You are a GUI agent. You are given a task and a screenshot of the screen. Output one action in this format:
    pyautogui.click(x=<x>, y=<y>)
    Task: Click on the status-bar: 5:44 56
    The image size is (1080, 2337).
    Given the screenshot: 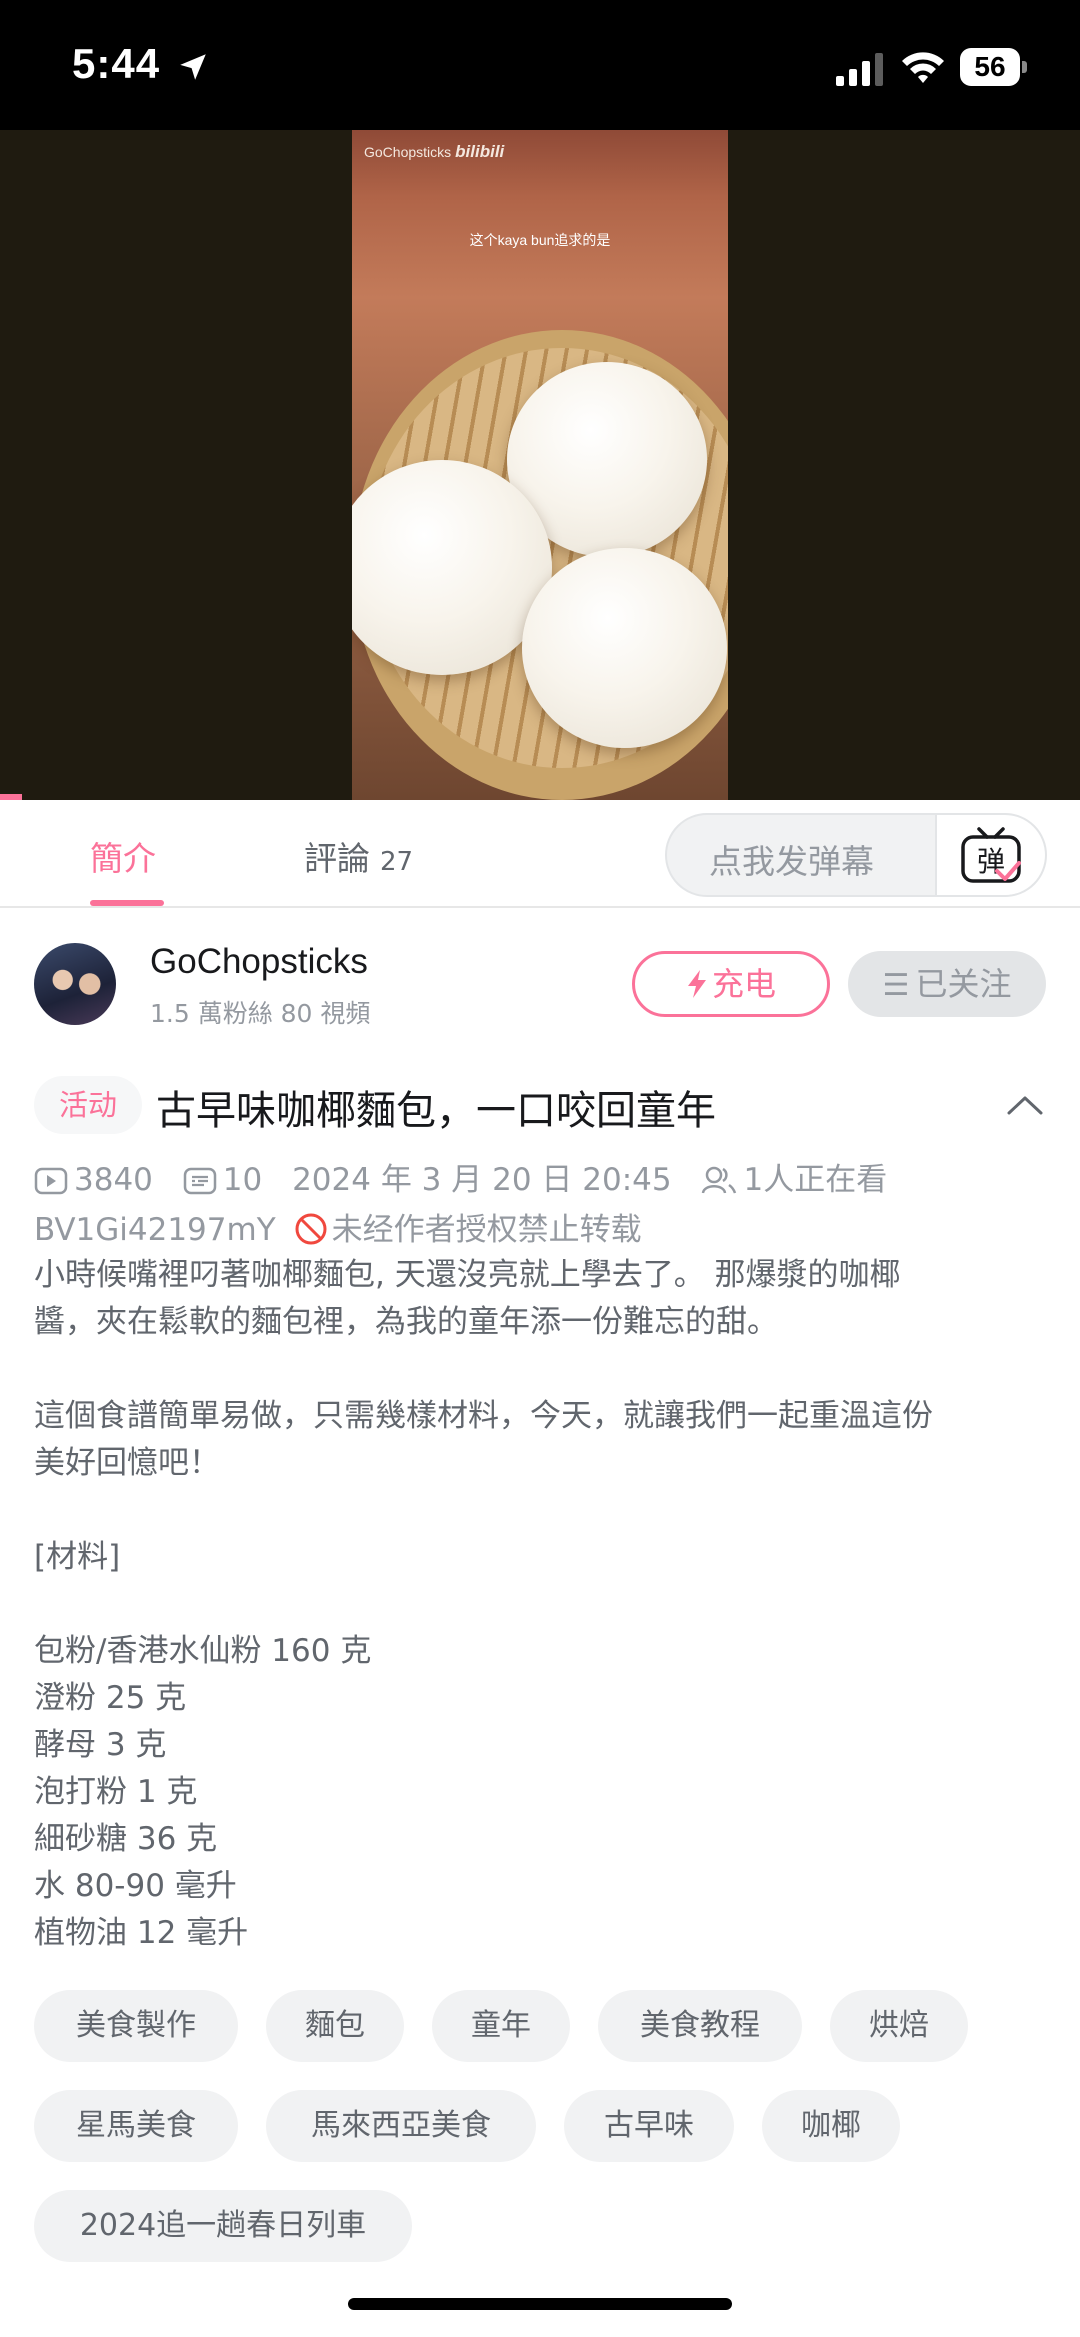 What is the action you would take?
    pyautogui.click(x=540, y=65)
    